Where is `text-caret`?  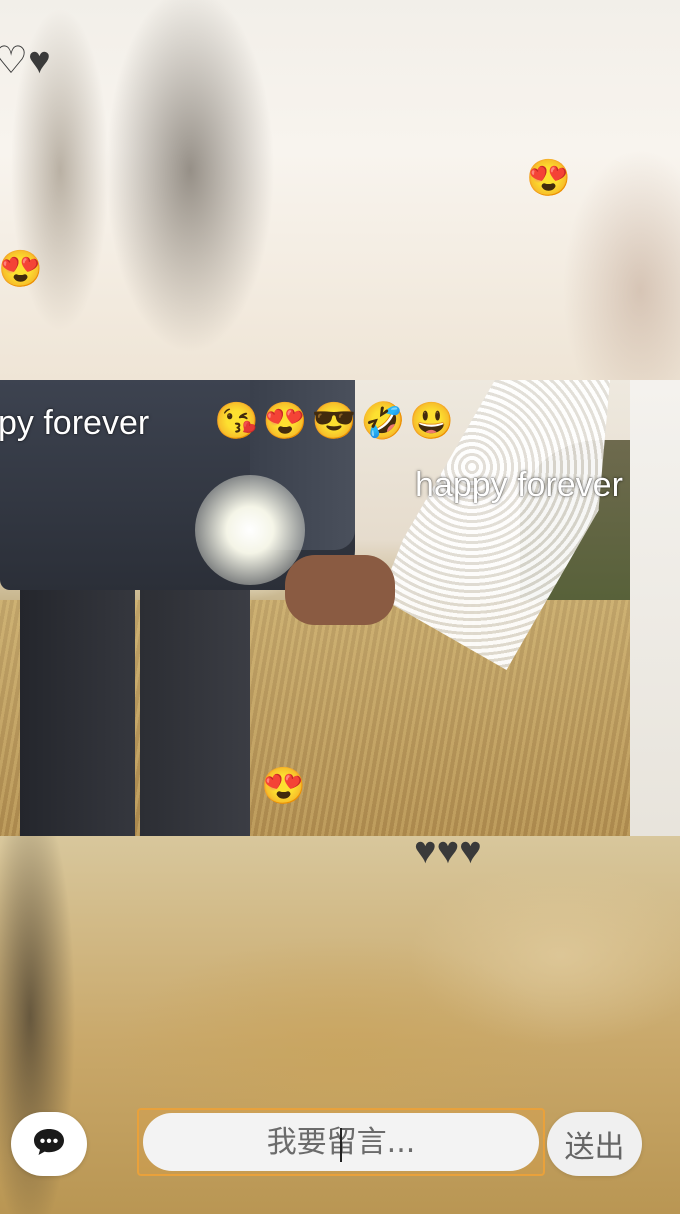 text-caret is located at coordinates (341, 1145).